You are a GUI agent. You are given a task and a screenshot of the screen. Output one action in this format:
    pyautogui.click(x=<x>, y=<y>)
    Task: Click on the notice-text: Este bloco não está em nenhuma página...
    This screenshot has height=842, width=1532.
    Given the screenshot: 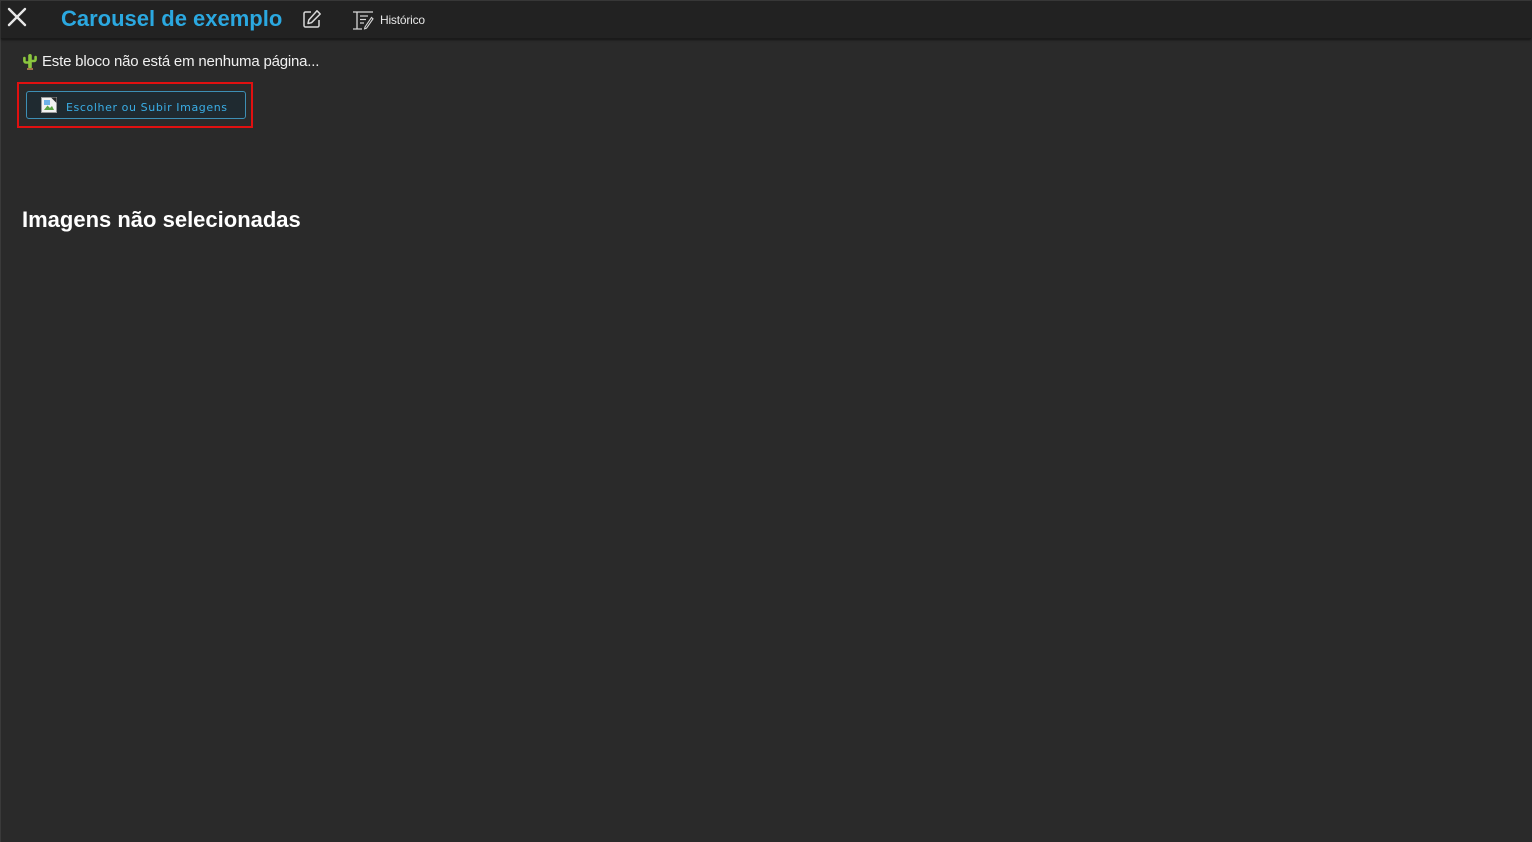 What is the action you would take?
    pyautogui.click(x=181, y=61)
    